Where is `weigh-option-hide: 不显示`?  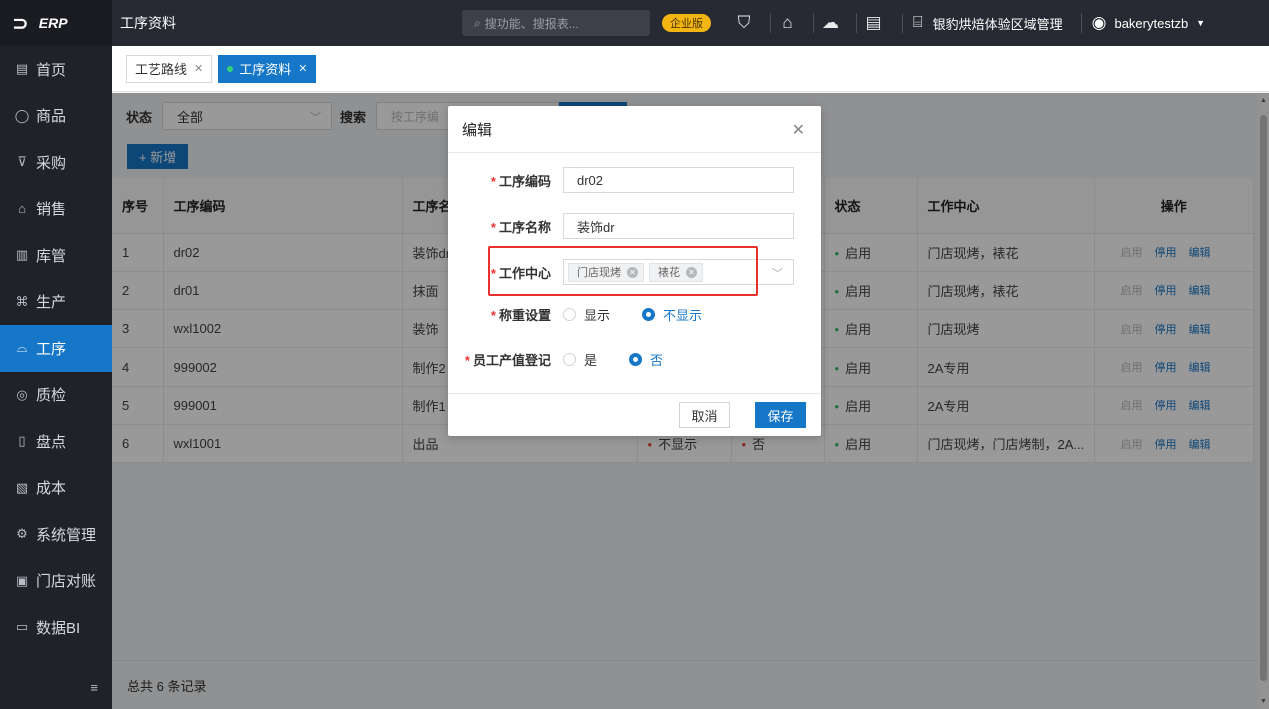
weigh-option-hide: 不显示 is located at coordinates (672, 314).